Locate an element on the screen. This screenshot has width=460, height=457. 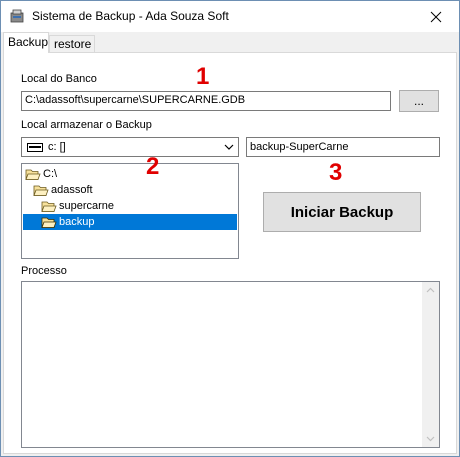
folder-item-label: supercarne is located at coordinates (87, 206).